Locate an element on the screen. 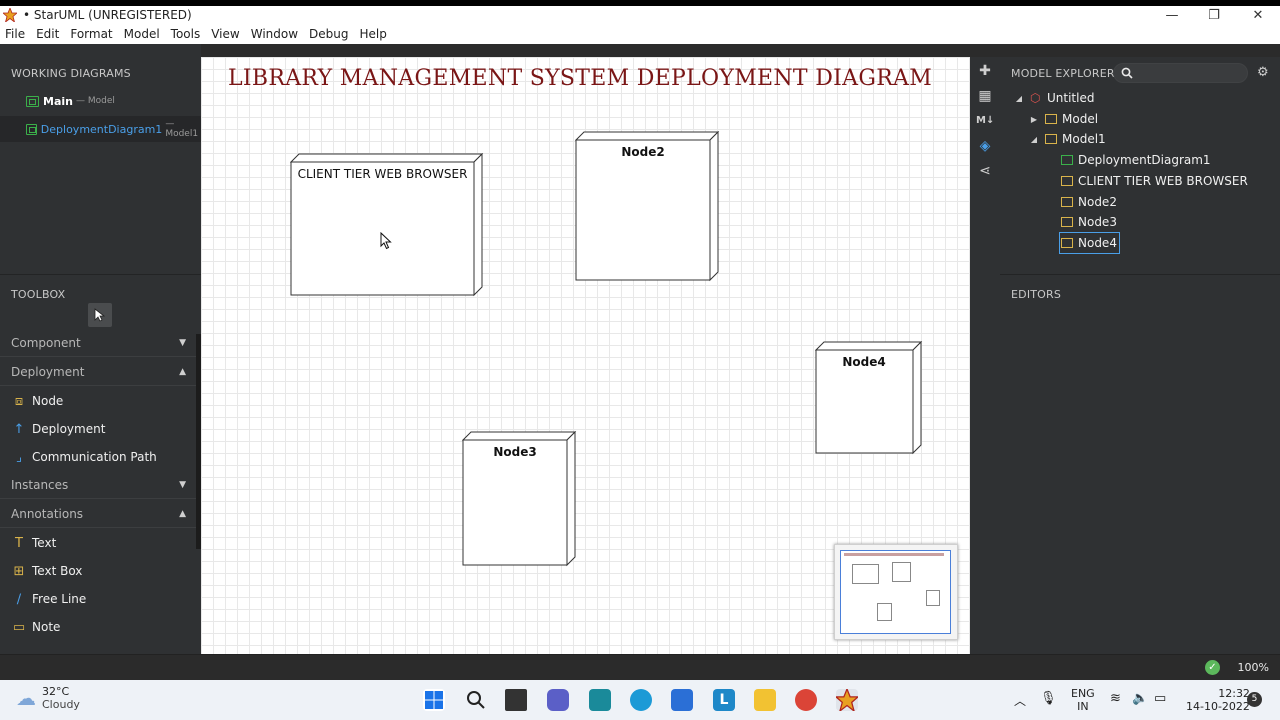  tree-label: Node4 is located at coordinates (1097, 243).